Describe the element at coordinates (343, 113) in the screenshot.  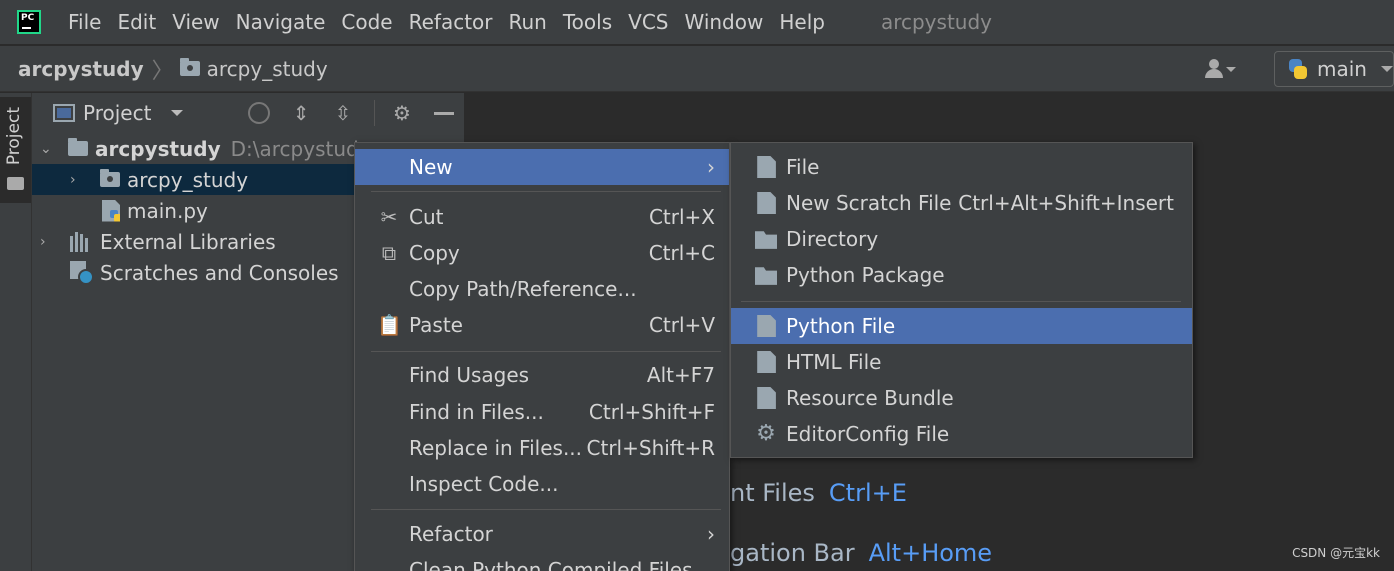
I see `collapse-all-icon: ⇳` at that location.